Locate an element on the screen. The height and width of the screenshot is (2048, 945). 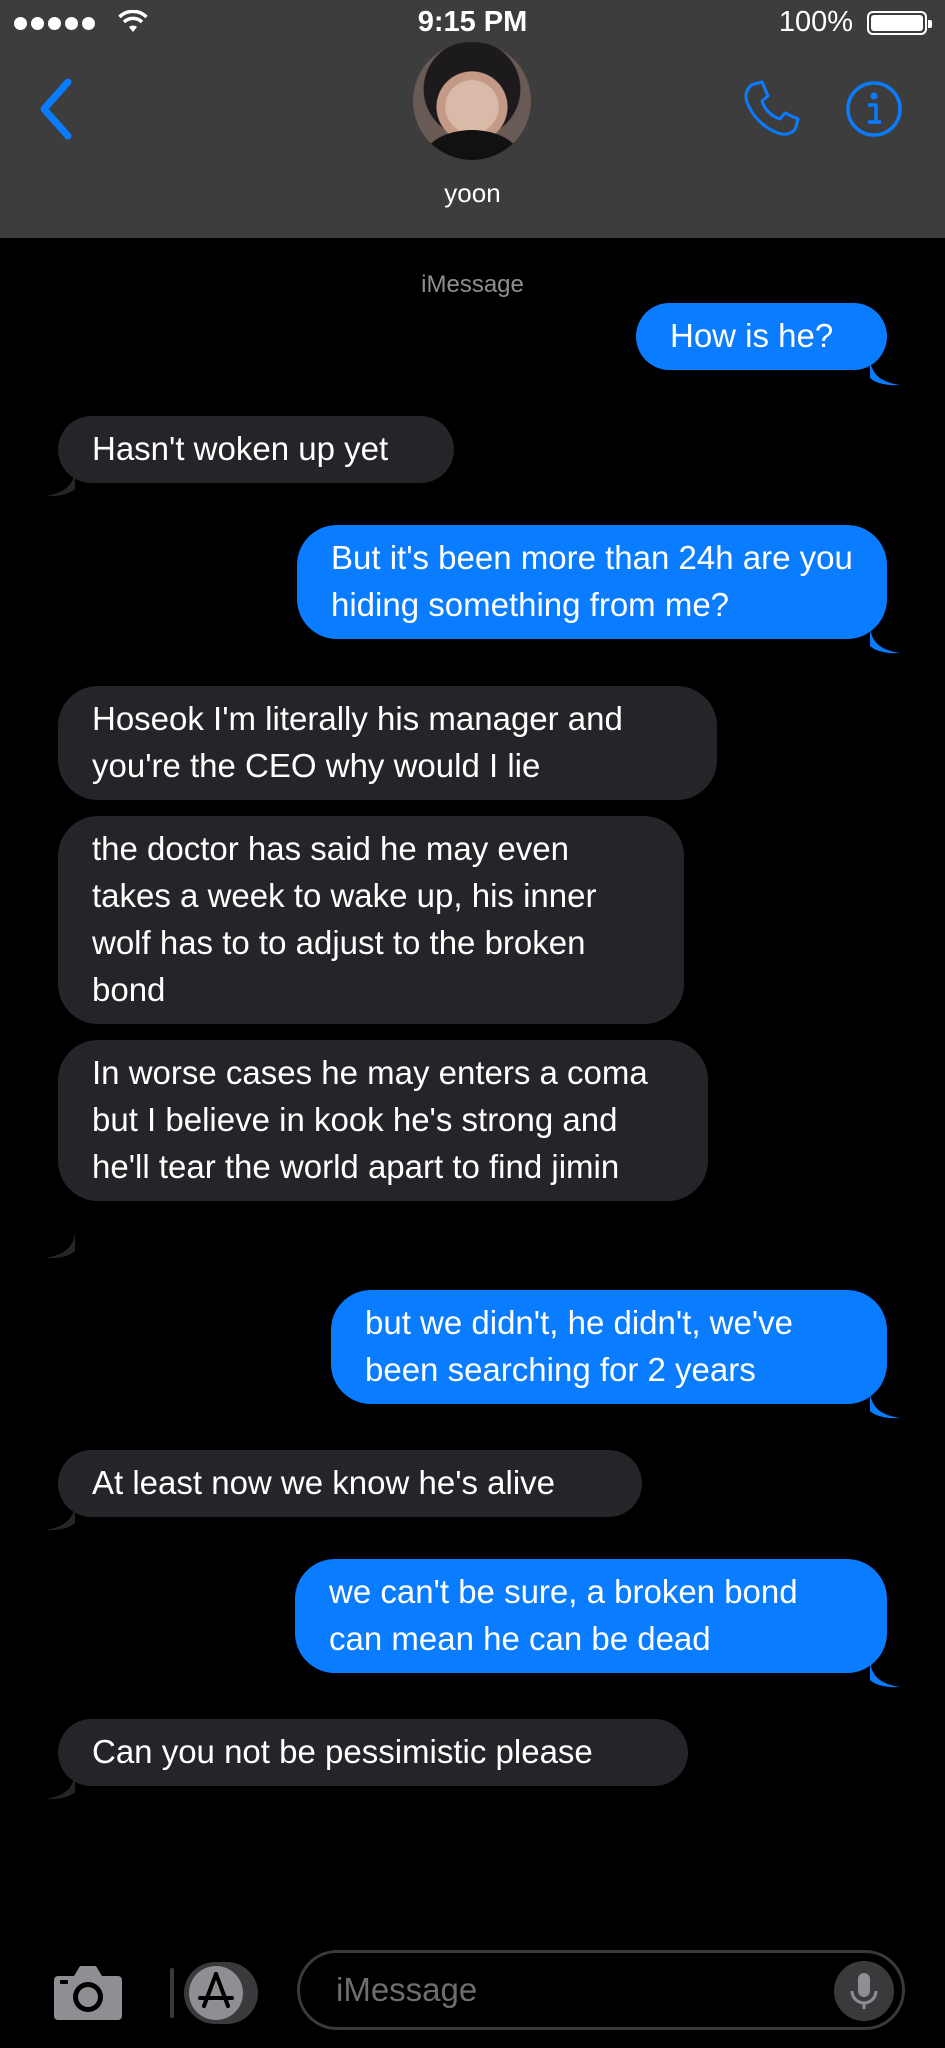
battery-percentage: 100% is located at coordinates (815, 22).